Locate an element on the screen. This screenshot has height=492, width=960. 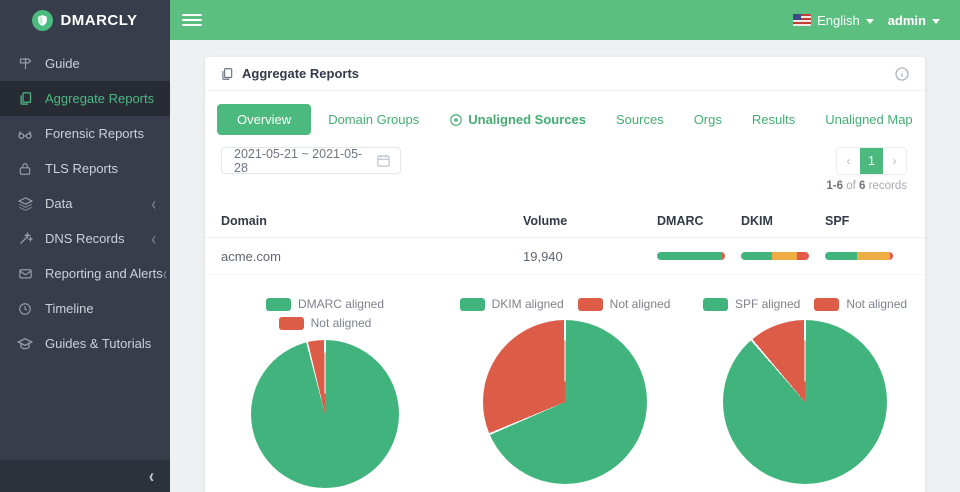
col-header-volume: Volume is located at coordinates (545, 220).